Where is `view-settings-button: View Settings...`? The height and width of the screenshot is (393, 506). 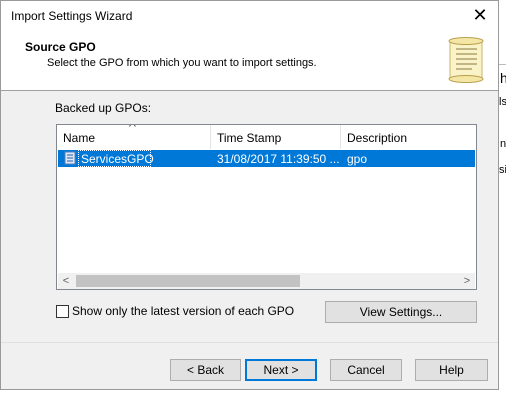
view-settings-button: View Settings... is located at coordinates (401, 312).